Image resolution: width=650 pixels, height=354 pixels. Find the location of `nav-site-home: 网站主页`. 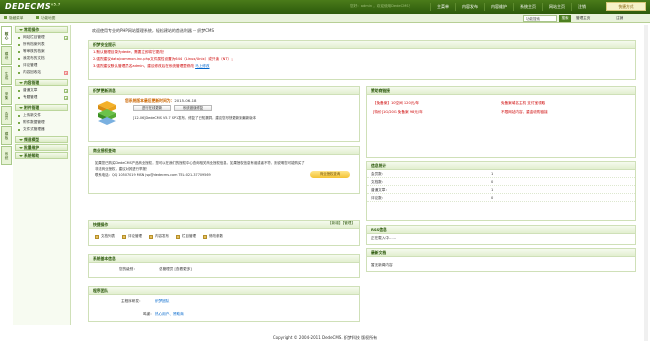

nav-site-home: 网站主页 is located at coordinates (556, 7).